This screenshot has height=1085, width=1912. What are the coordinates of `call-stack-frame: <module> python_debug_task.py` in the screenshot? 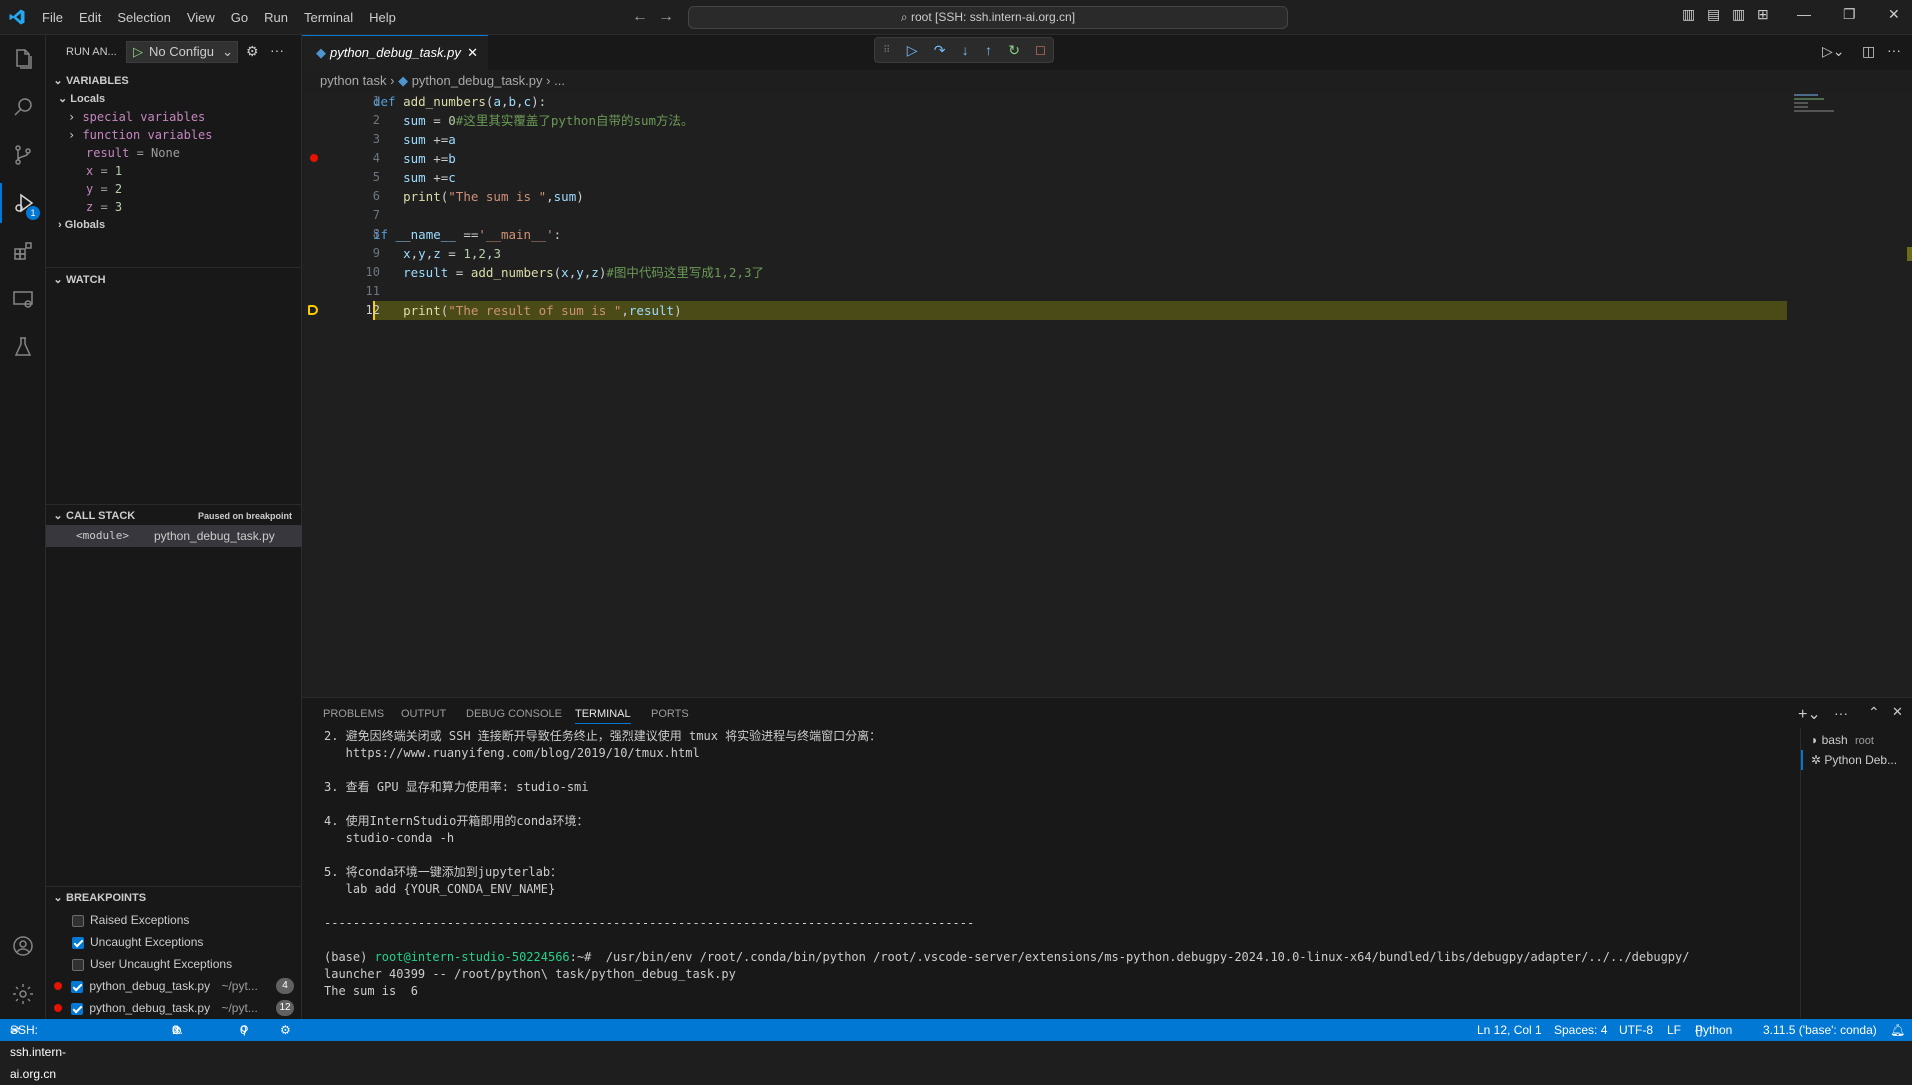 It's located at (174, 536).